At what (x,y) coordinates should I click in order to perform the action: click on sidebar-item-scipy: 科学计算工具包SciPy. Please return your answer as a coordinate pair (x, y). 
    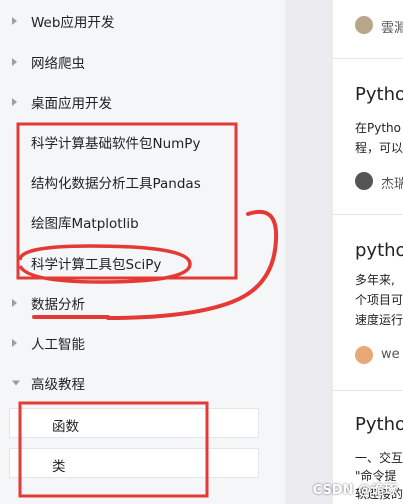
    Looking at the image, I should click on (142, 263).